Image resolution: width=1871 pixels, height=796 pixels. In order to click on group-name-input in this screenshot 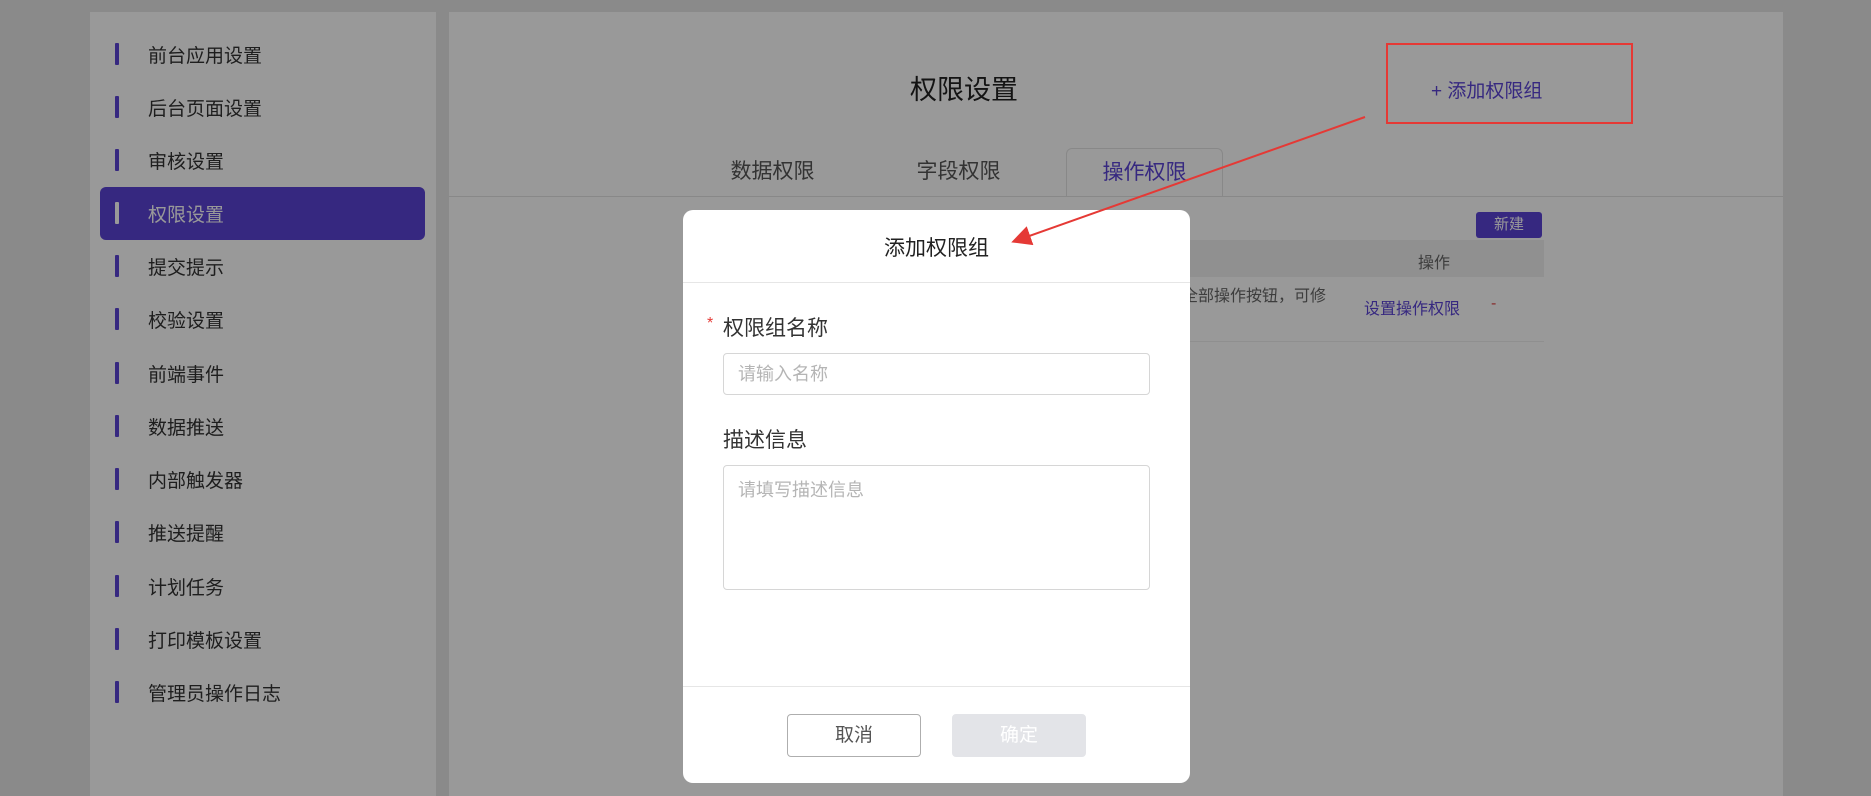, I will do `click(936, 374)`.